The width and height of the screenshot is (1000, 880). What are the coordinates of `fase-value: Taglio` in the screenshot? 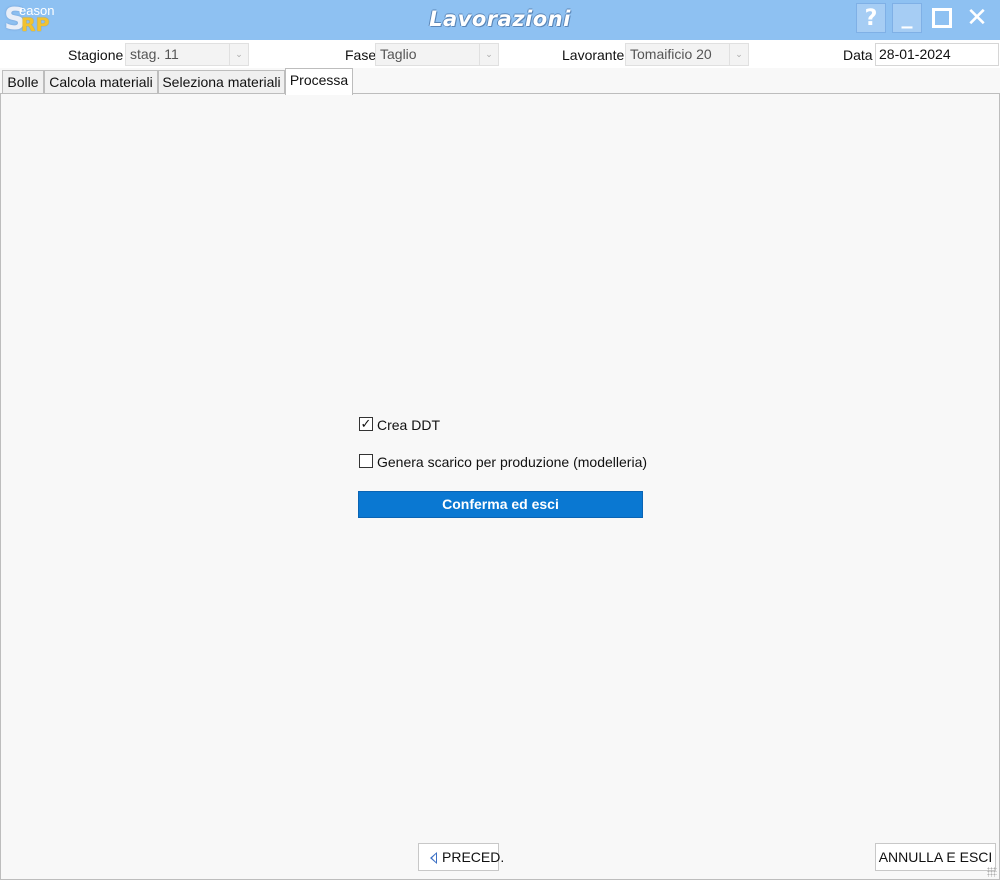 It's located at (398, 54).